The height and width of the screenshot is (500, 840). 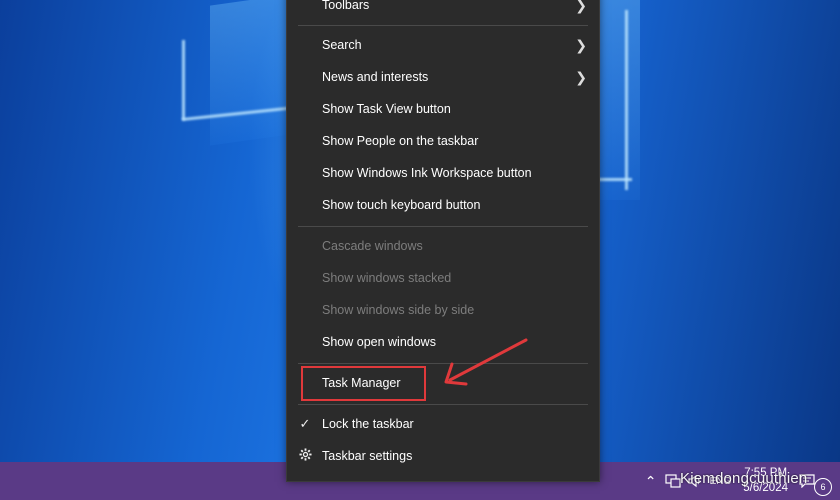 I want to click on menu-item-show-windows-side-by-side: Show windows side by side, so click(x=443, y=310).